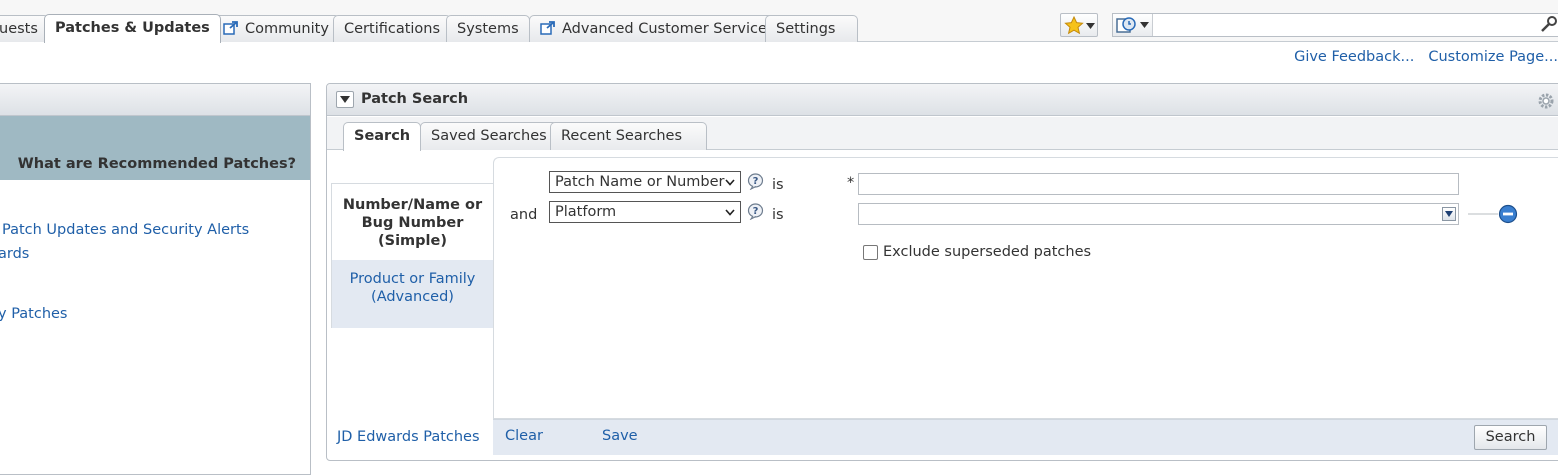  I want to click on tab-label: Certifications, so click(392, 29).